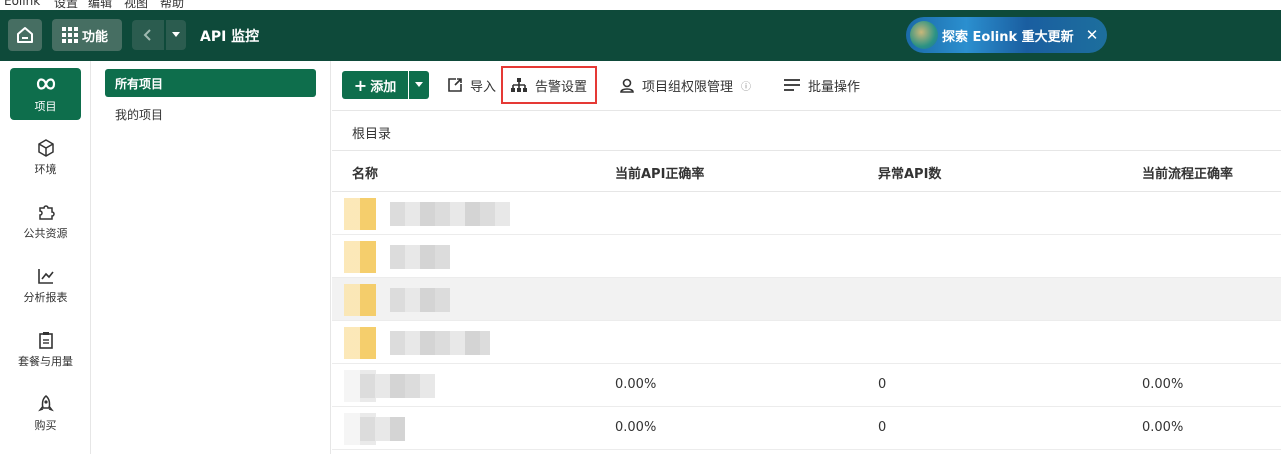 This screenshot has height=454, width=1281. I want to click on rail-item-purchase: 购买, so click(45, 414).